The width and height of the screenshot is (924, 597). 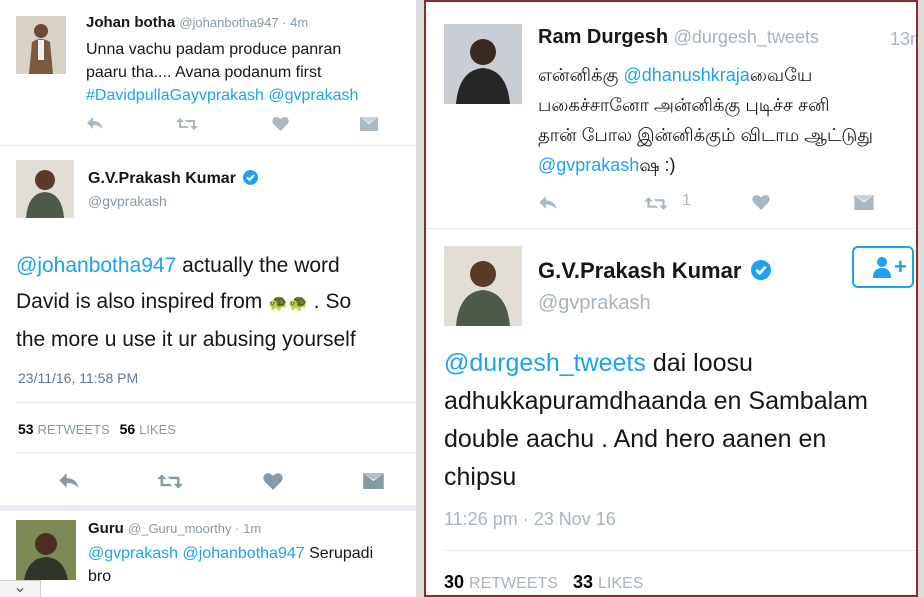 What do you see at coordinates (142, 301) in the screenshot?
I see `tweet-text-segment: David is also inspired from` at bounding box center [142, 301].